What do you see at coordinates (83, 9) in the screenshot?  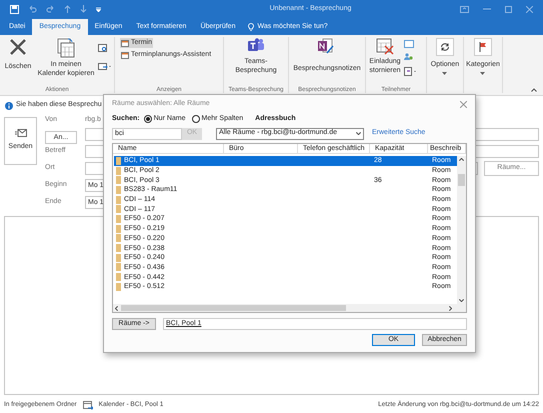 I see `down-arrow-icon` at bounding box center [83, 9].